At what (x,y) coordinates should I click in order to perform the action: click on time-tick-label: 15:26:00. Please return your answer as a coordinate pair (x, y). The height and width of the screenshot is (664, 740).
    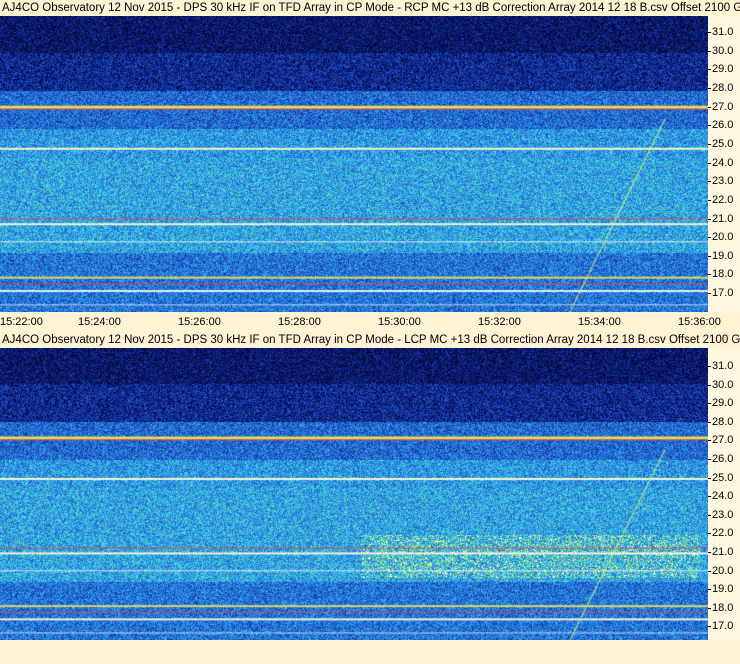
    Looking at the image, I should click on (199, 322).